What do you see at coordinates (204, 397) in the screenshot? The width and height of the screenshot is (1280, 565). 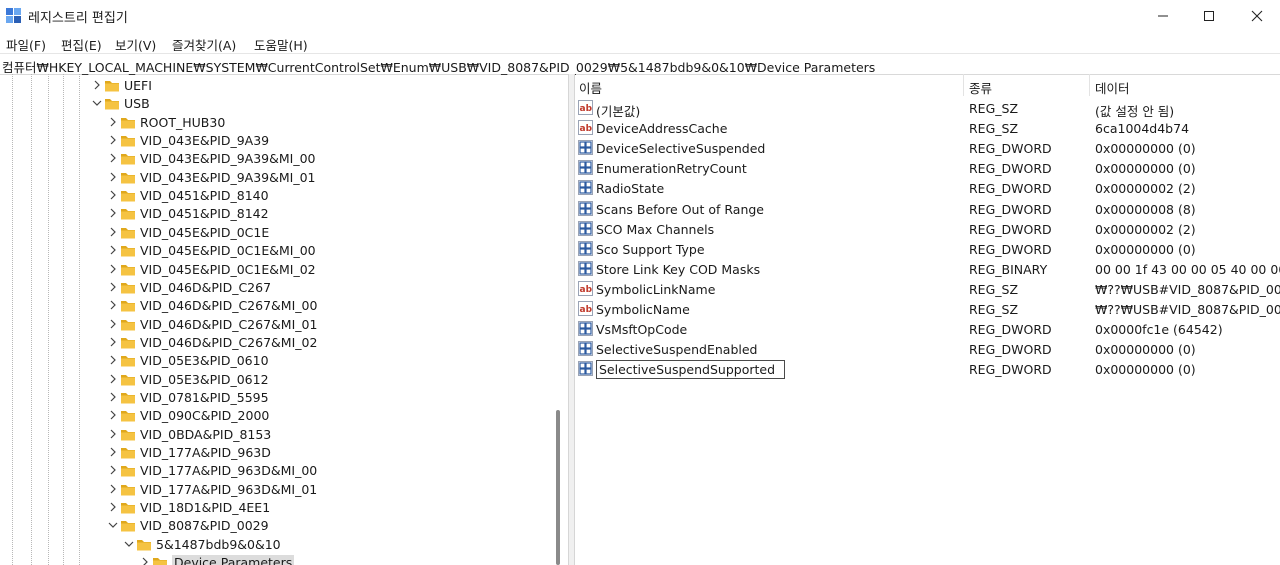 I see `tree-item-label: VID_0781&PID_5595` at bounding box center [204, 397].